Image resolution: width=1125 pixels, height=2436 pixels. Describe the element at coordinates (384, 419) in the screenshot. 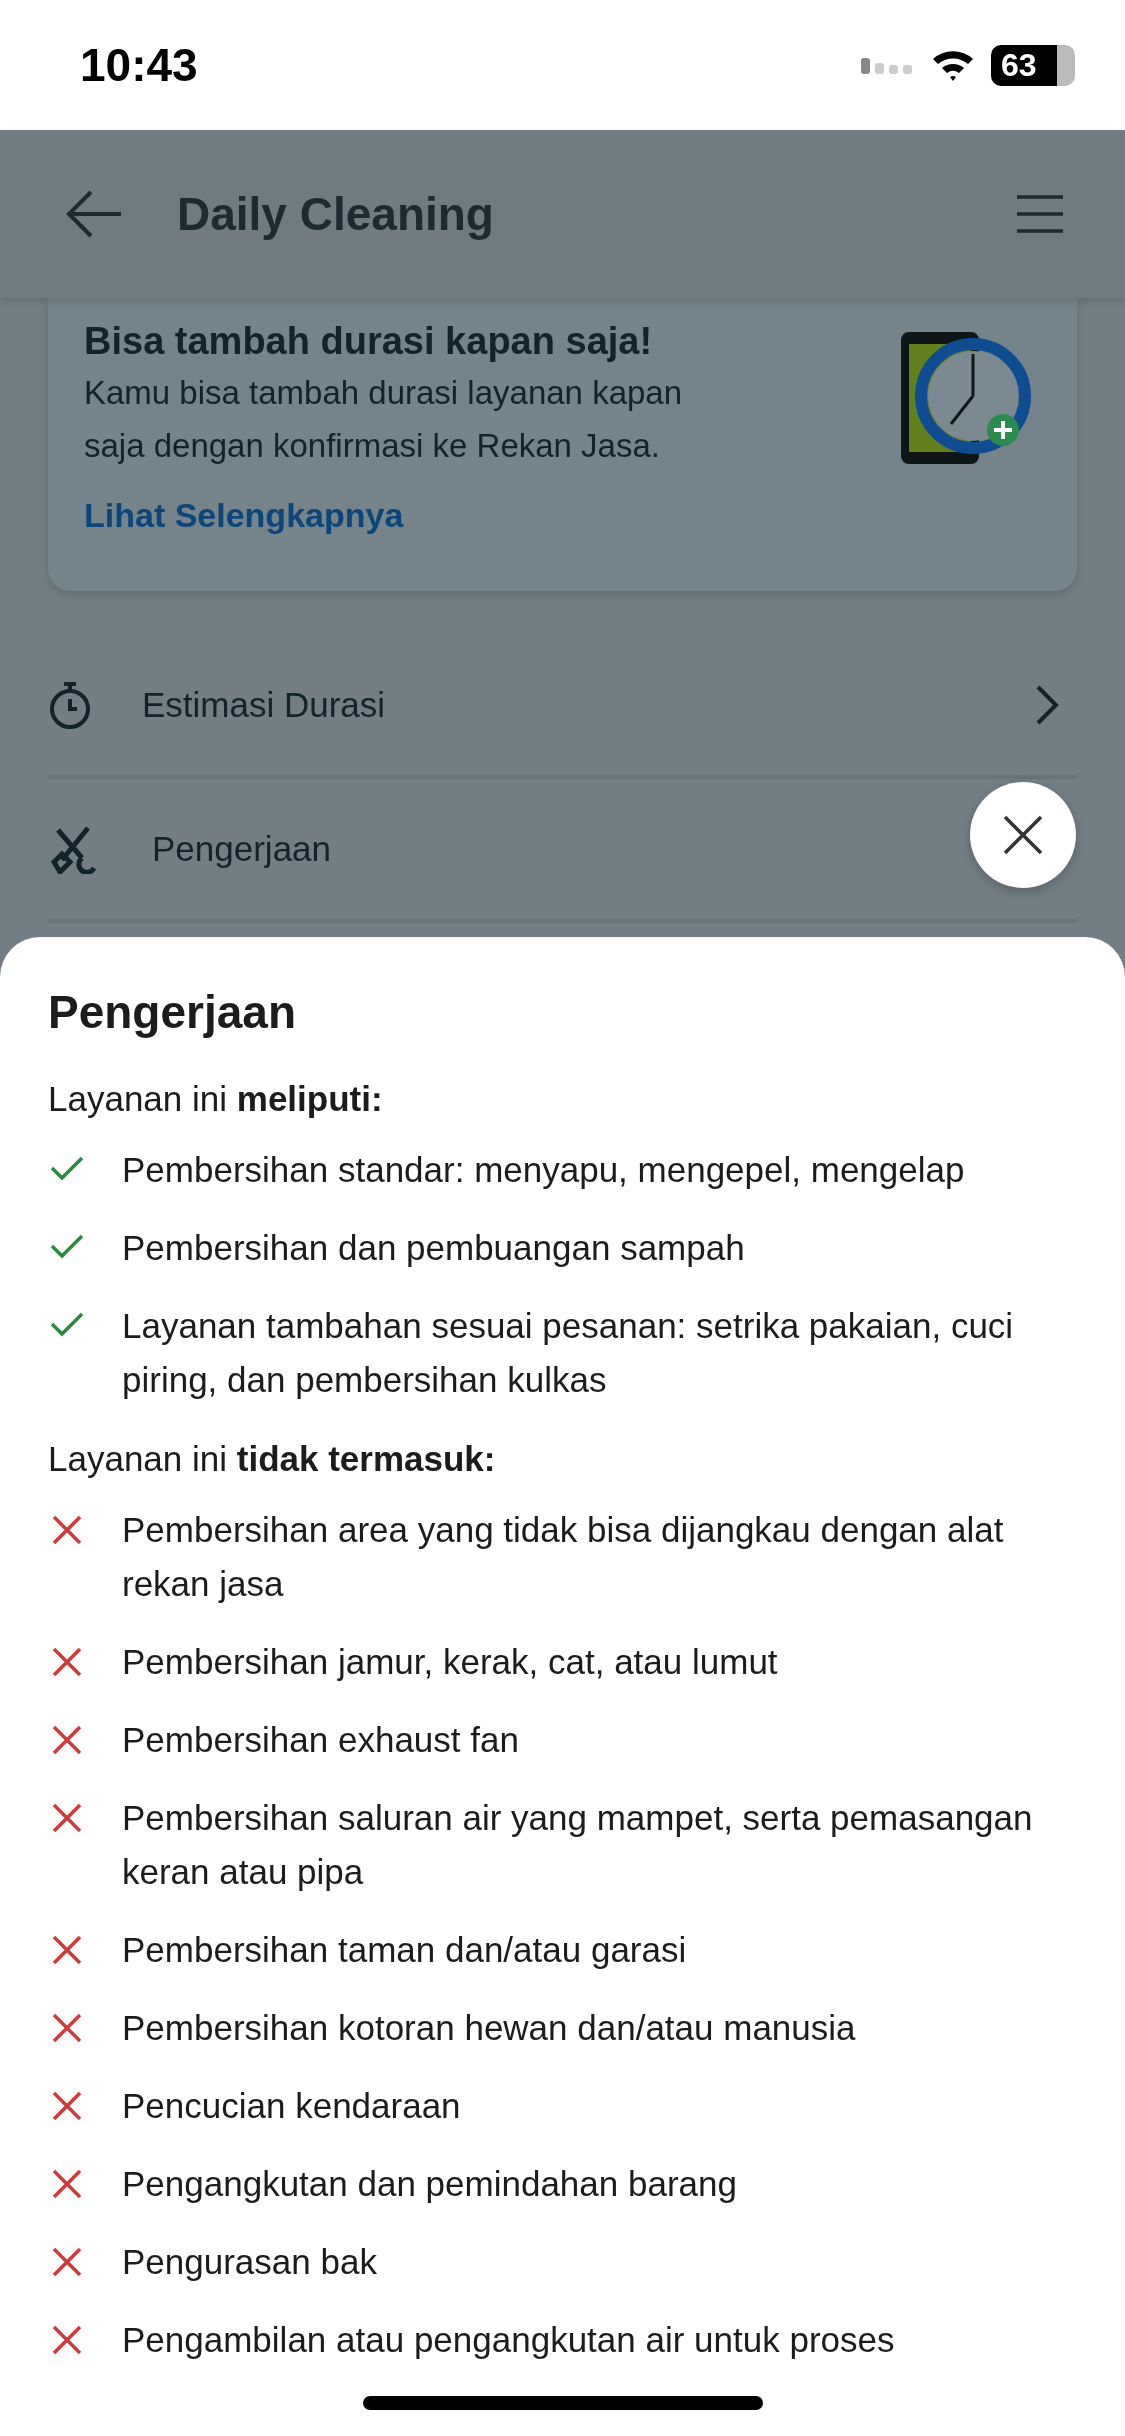

I see `promo-text: Kamu bisa tambah durasi layanan kapan saja dengan konfirmasi ke Rekan Jasa.` at that location.